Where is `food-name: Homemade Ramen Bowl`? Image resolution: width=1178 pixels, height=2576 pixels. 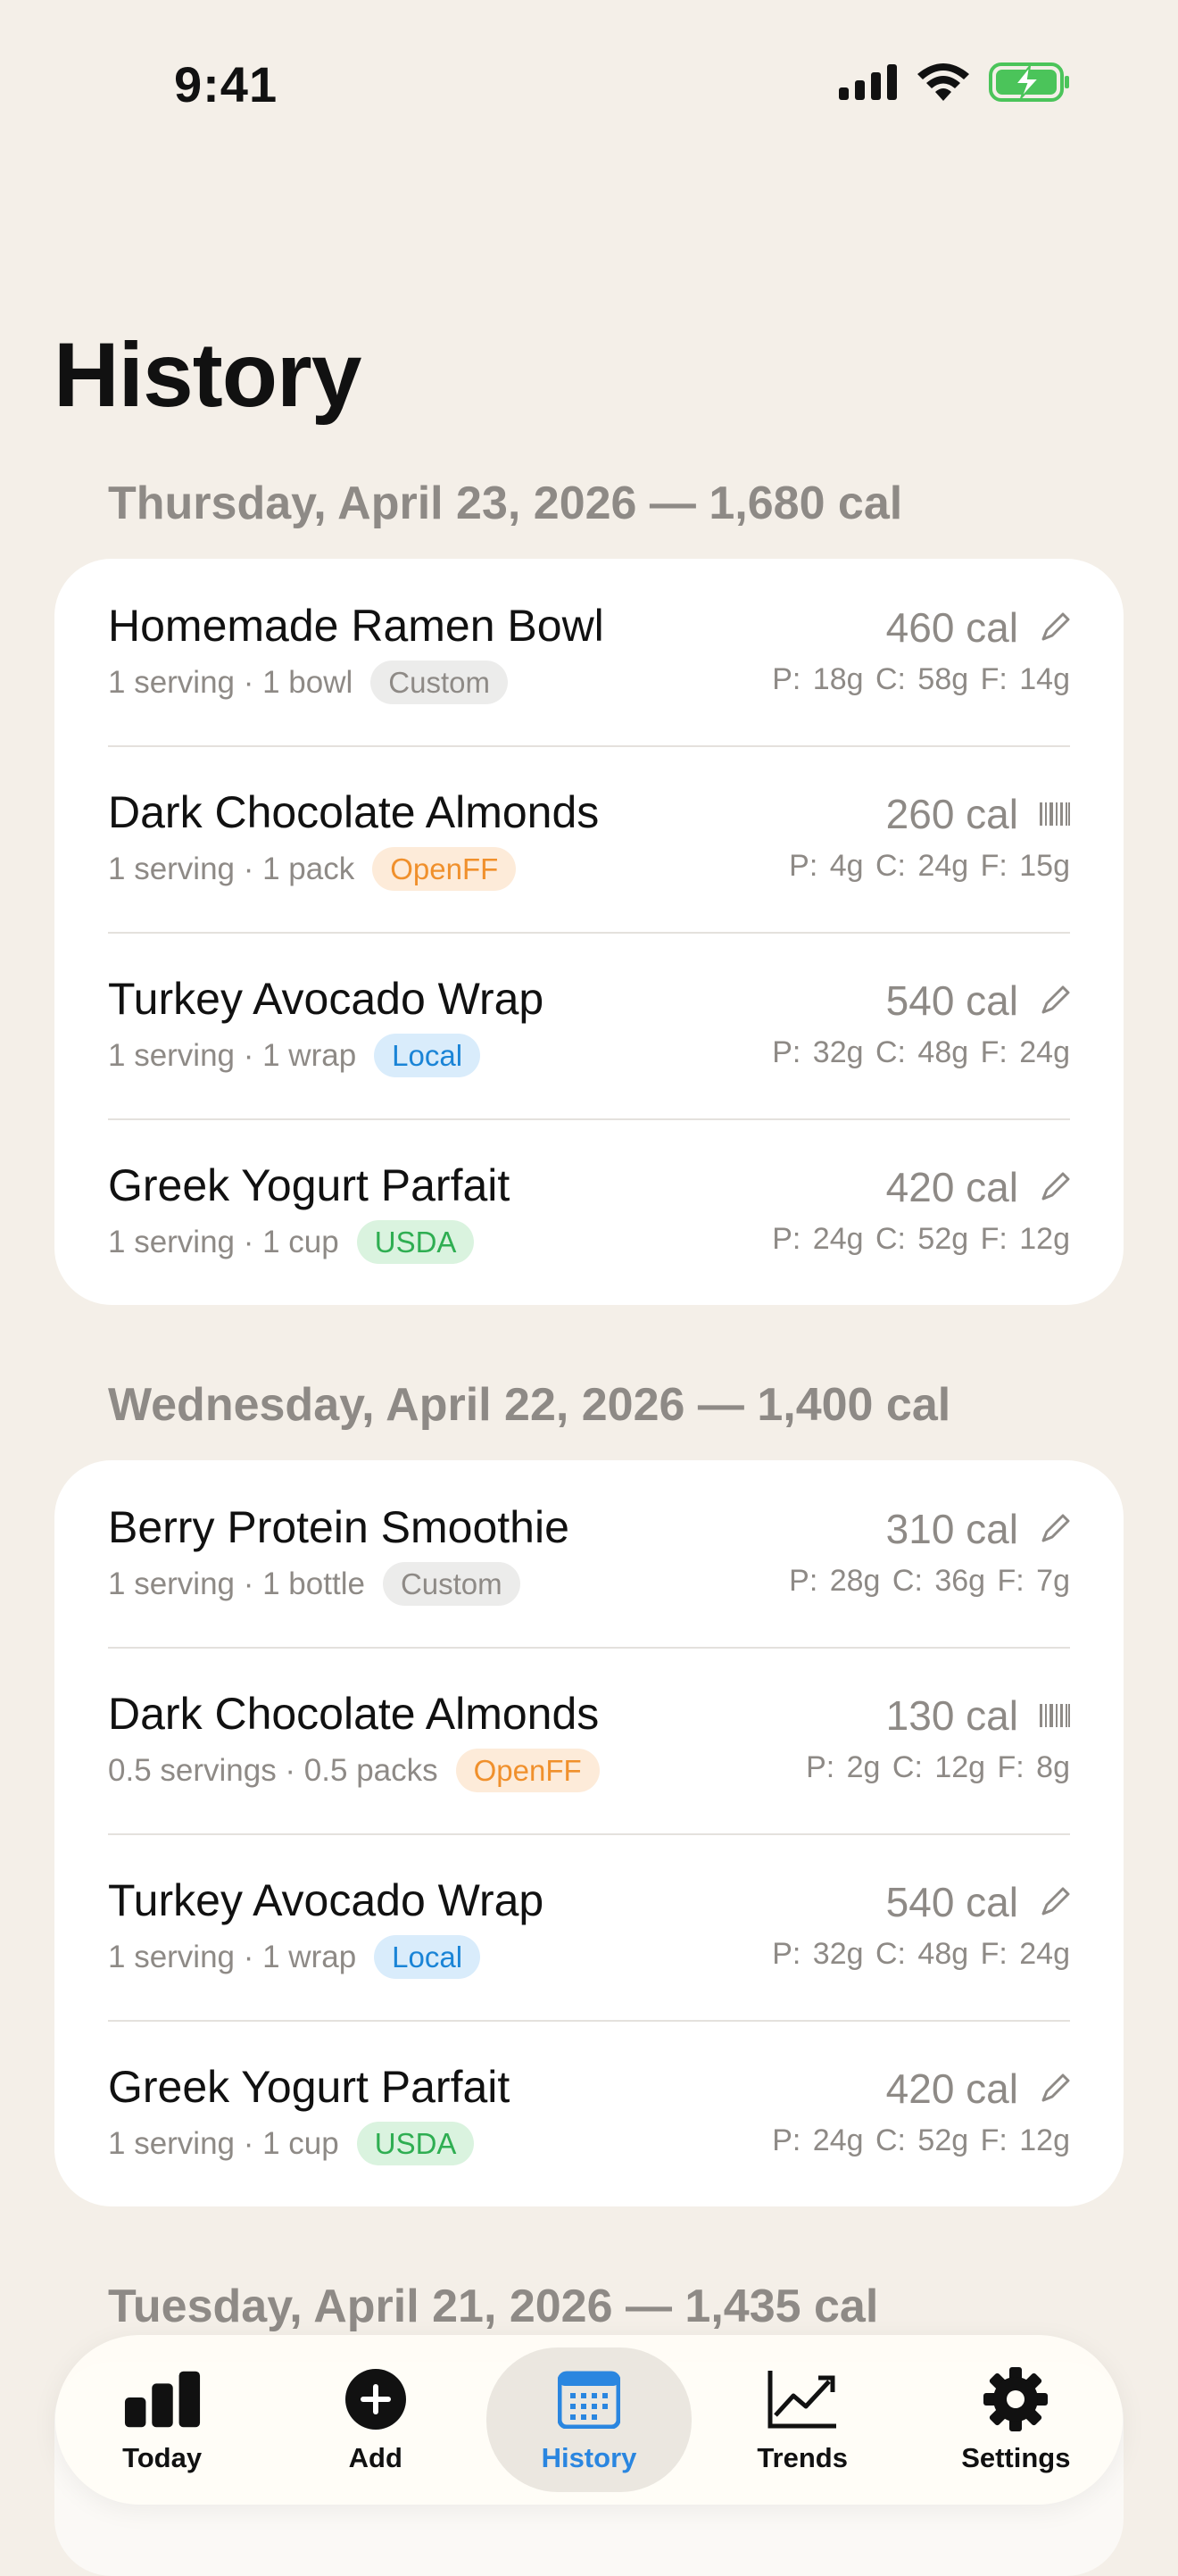
food-name: Homemade Ramen Bowl is located at coordinates (356, 626).